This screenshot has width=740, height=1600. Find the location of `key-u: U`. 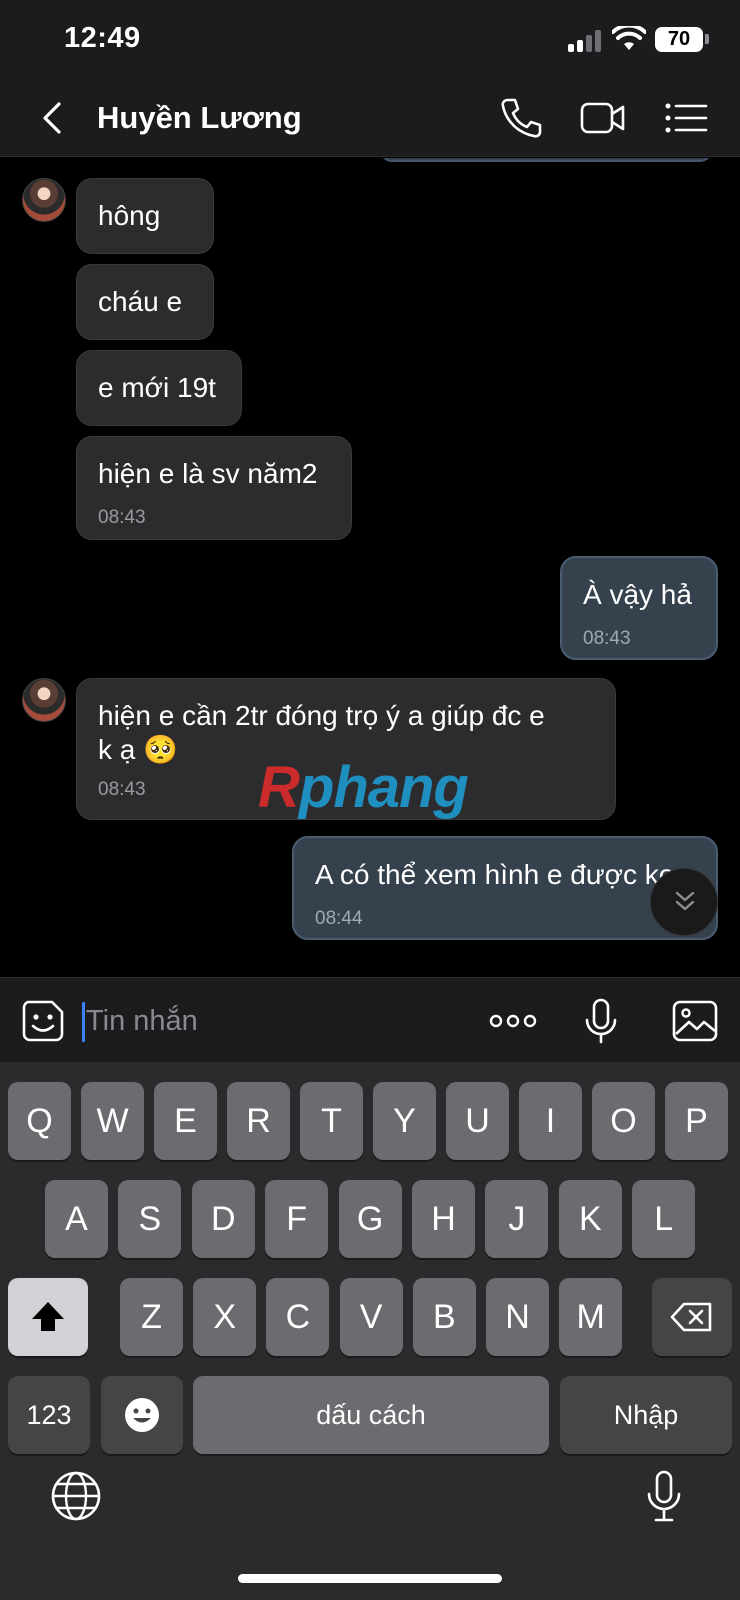

key-u: U is located at coordinates (477, 1121).